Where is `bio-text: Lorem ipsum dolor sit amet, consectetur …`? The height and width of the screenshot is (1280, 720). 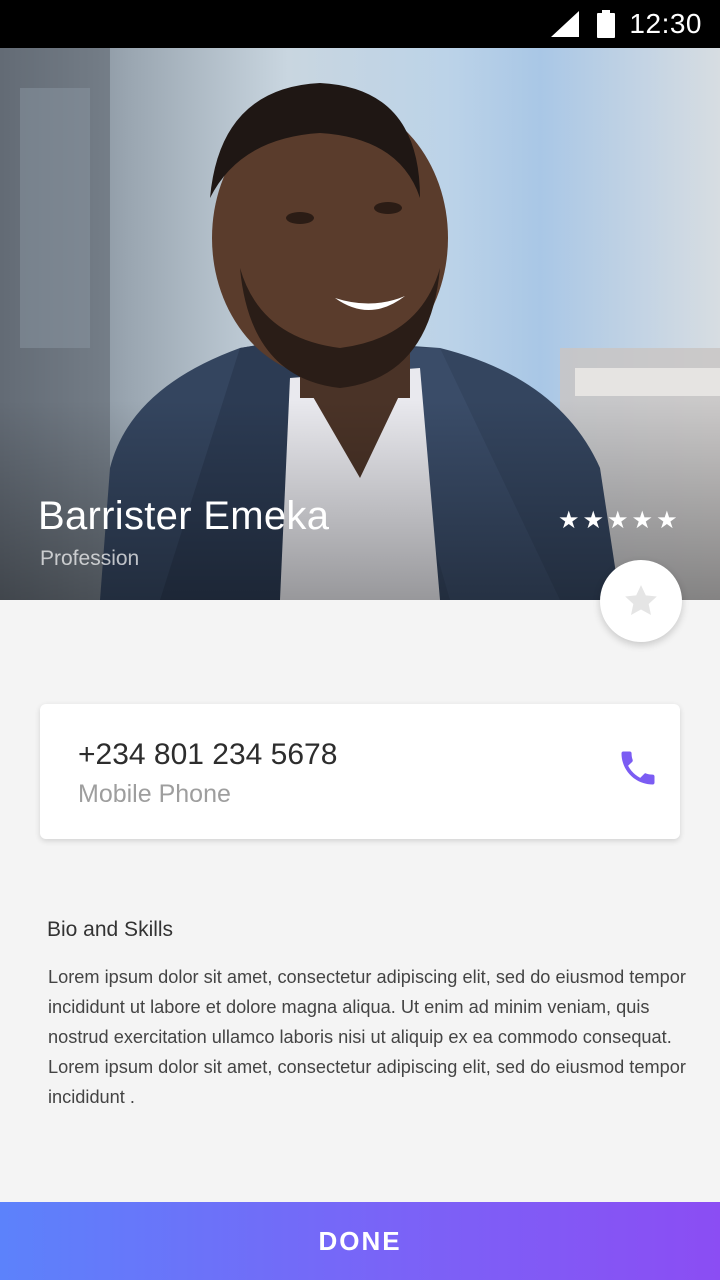 bio-text: Lorem ipsum dolor sit amet, consectetur … is located at coordinates (367, 1037).